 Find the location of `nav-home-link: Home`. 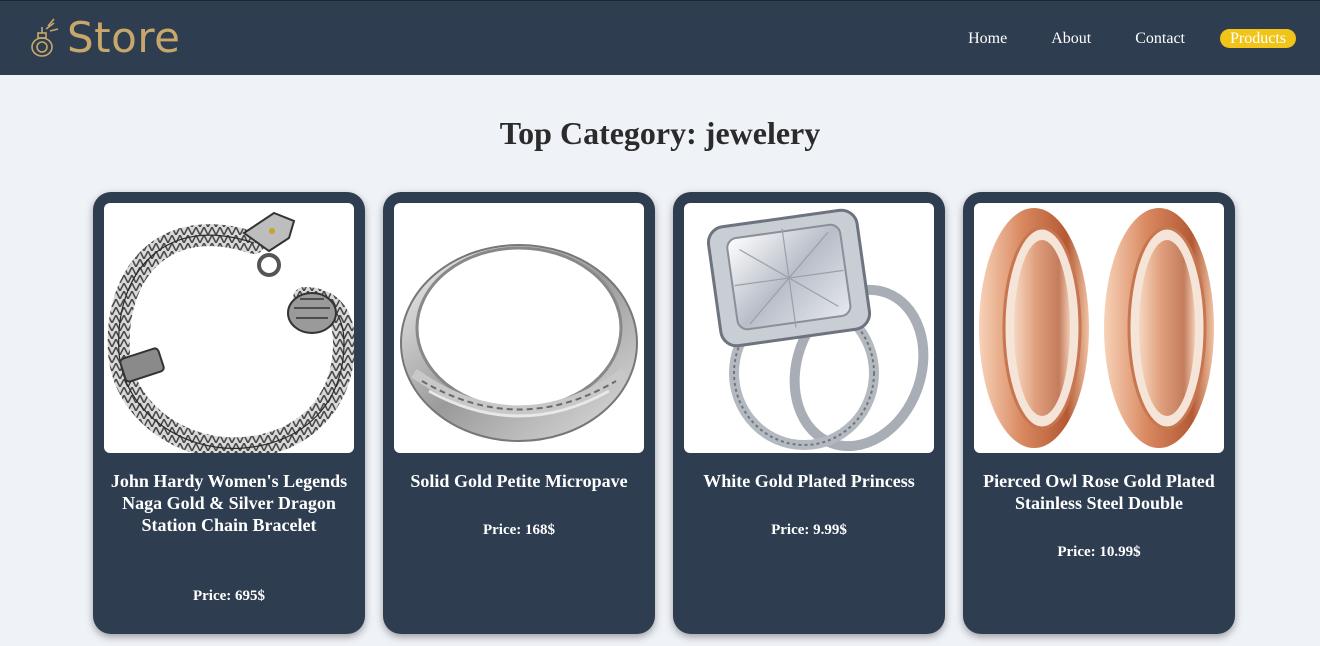

nav-home-link: Home is located at coordinates (987, 39).